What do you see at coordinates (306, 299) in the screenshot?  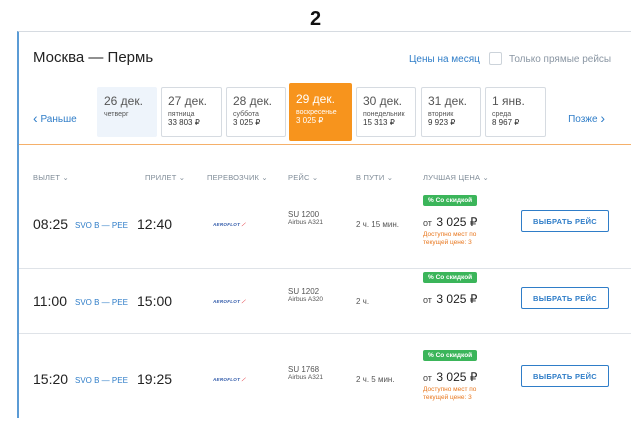 I see `aircraft-type: Airbus A320` at bounding box center [306, 299].